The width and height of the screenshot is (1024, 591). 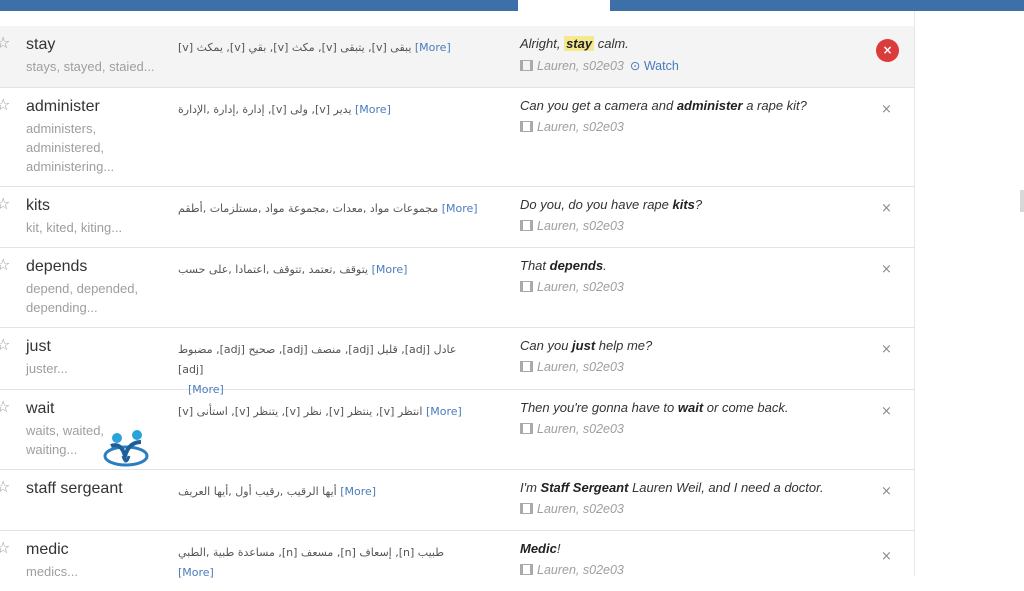 What do you see at coordinates (599, 407) in the screenshot?
I see `example-pre: Then you're gonna have to` at bounding box center [599, 407].